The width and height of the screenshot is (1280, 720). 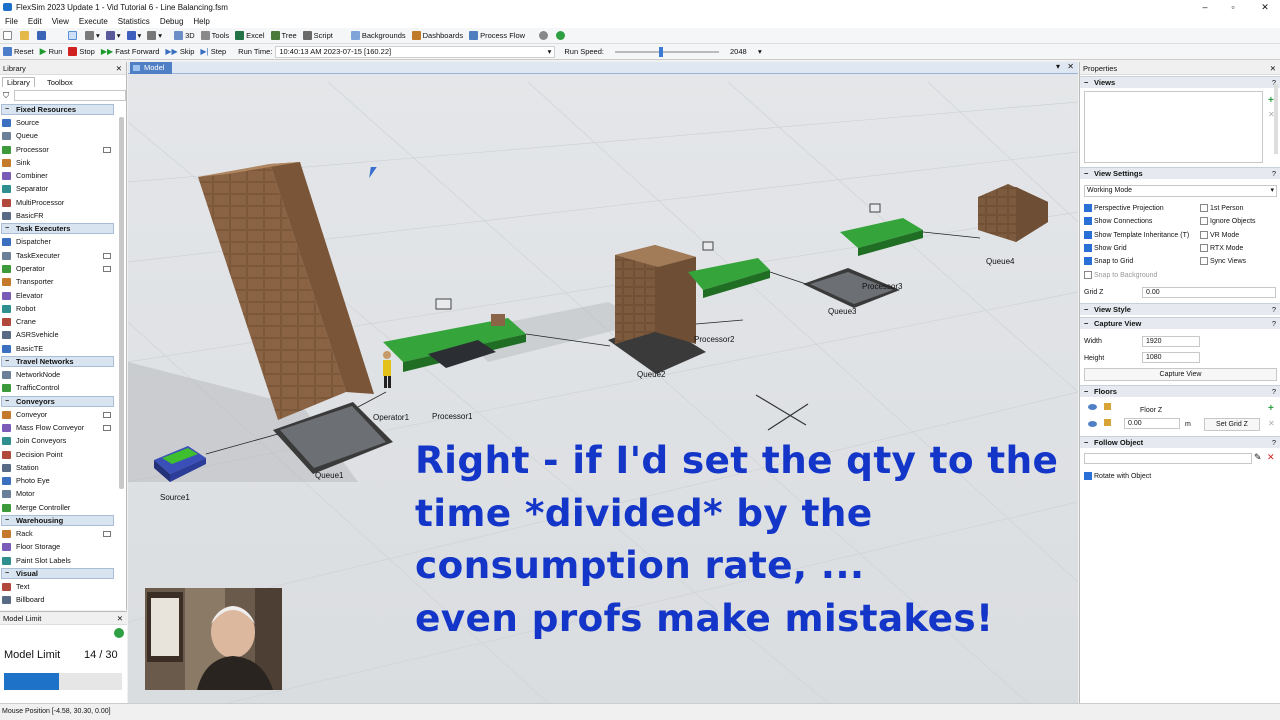 What do you see at coordinates (213, 52) in the screenshot?
I see `step-button: ▶| Step` at bounding box center [213, 52].